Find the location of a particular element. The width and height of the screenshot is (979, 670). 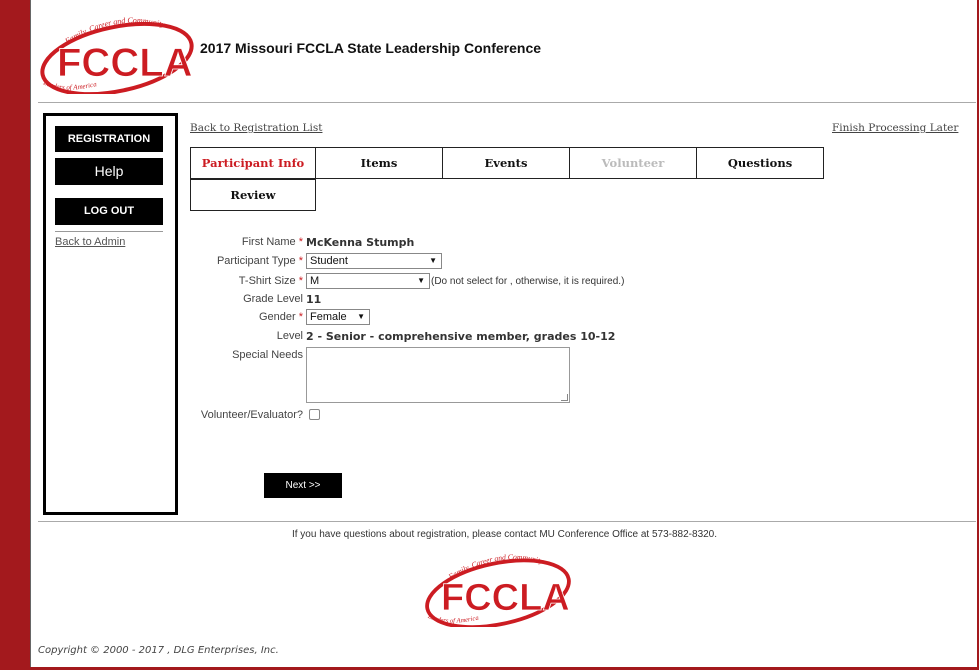

tshirt-size-select: M ▼ is located at coordinates (368, 281).